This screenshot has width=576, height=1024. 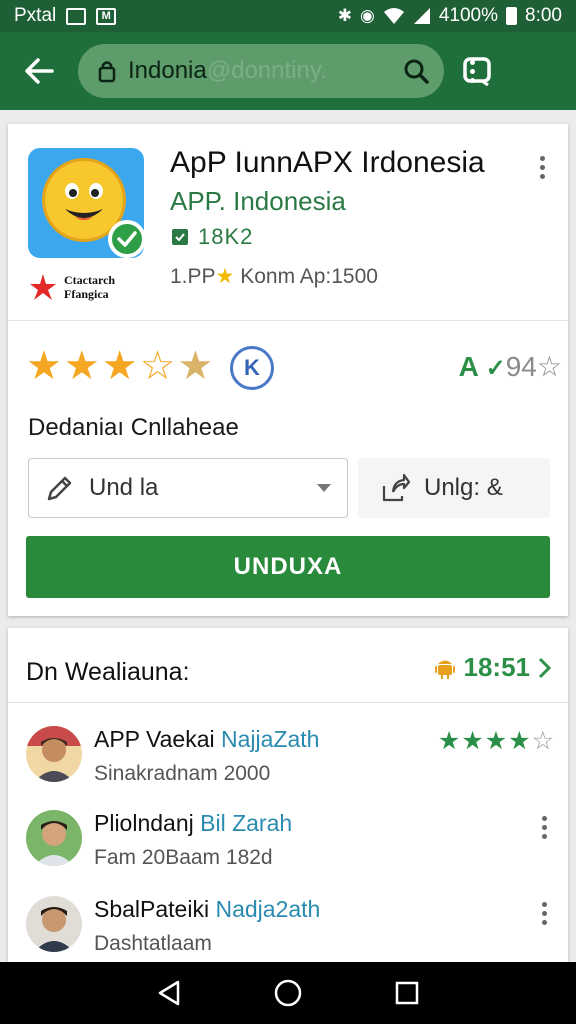 I want to click on app-developer-link: APP. Indonesia, so click(x=258, y=201).